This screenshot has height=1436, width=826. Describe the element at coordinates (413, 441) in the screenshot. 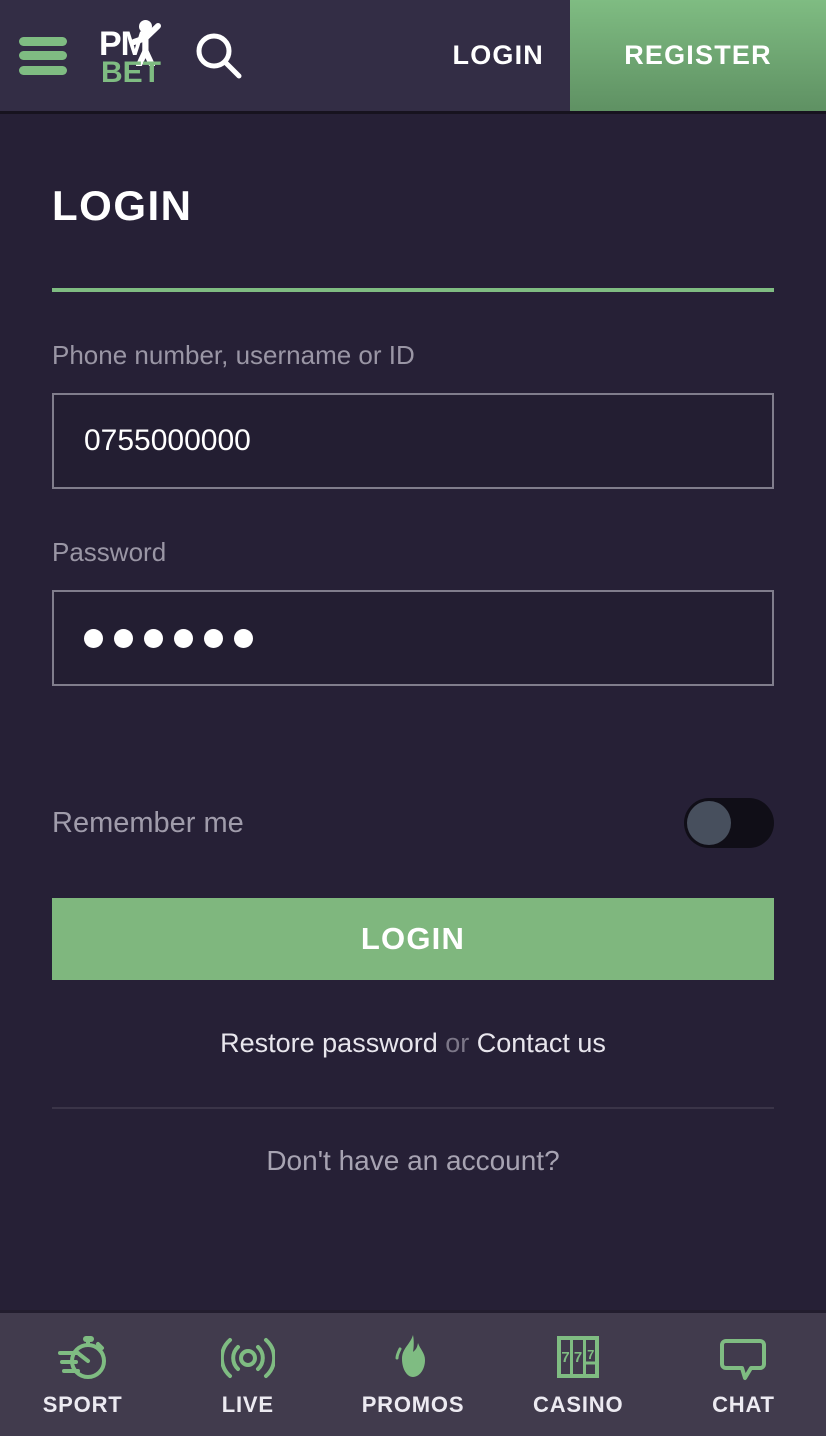

I see `username-input: 0755000000` at that location.